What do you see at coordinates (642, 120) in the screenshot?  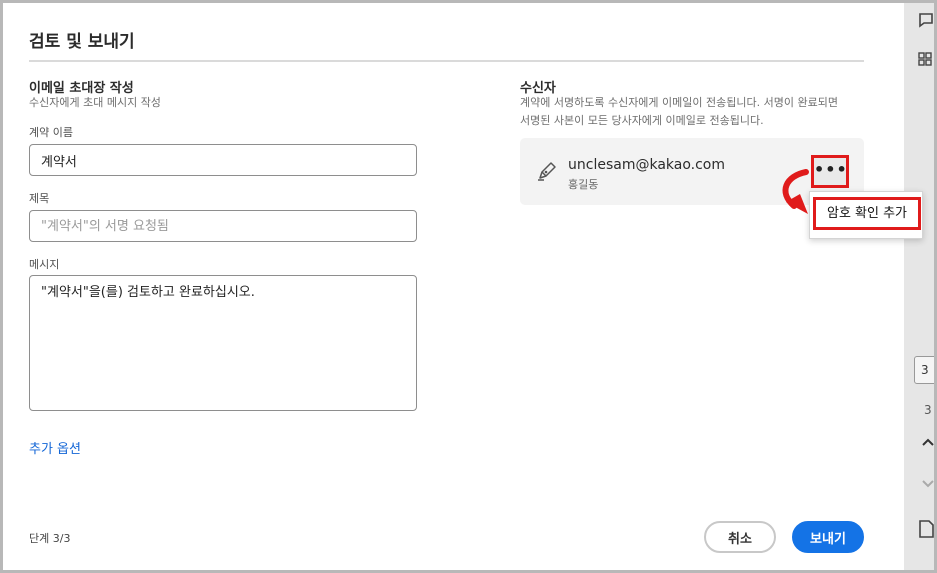 I see `recipients-description-line2: 서명된 사본이 모든 당사자에게 이메일로 전송됩니다.` at bounding box center [642, 120].